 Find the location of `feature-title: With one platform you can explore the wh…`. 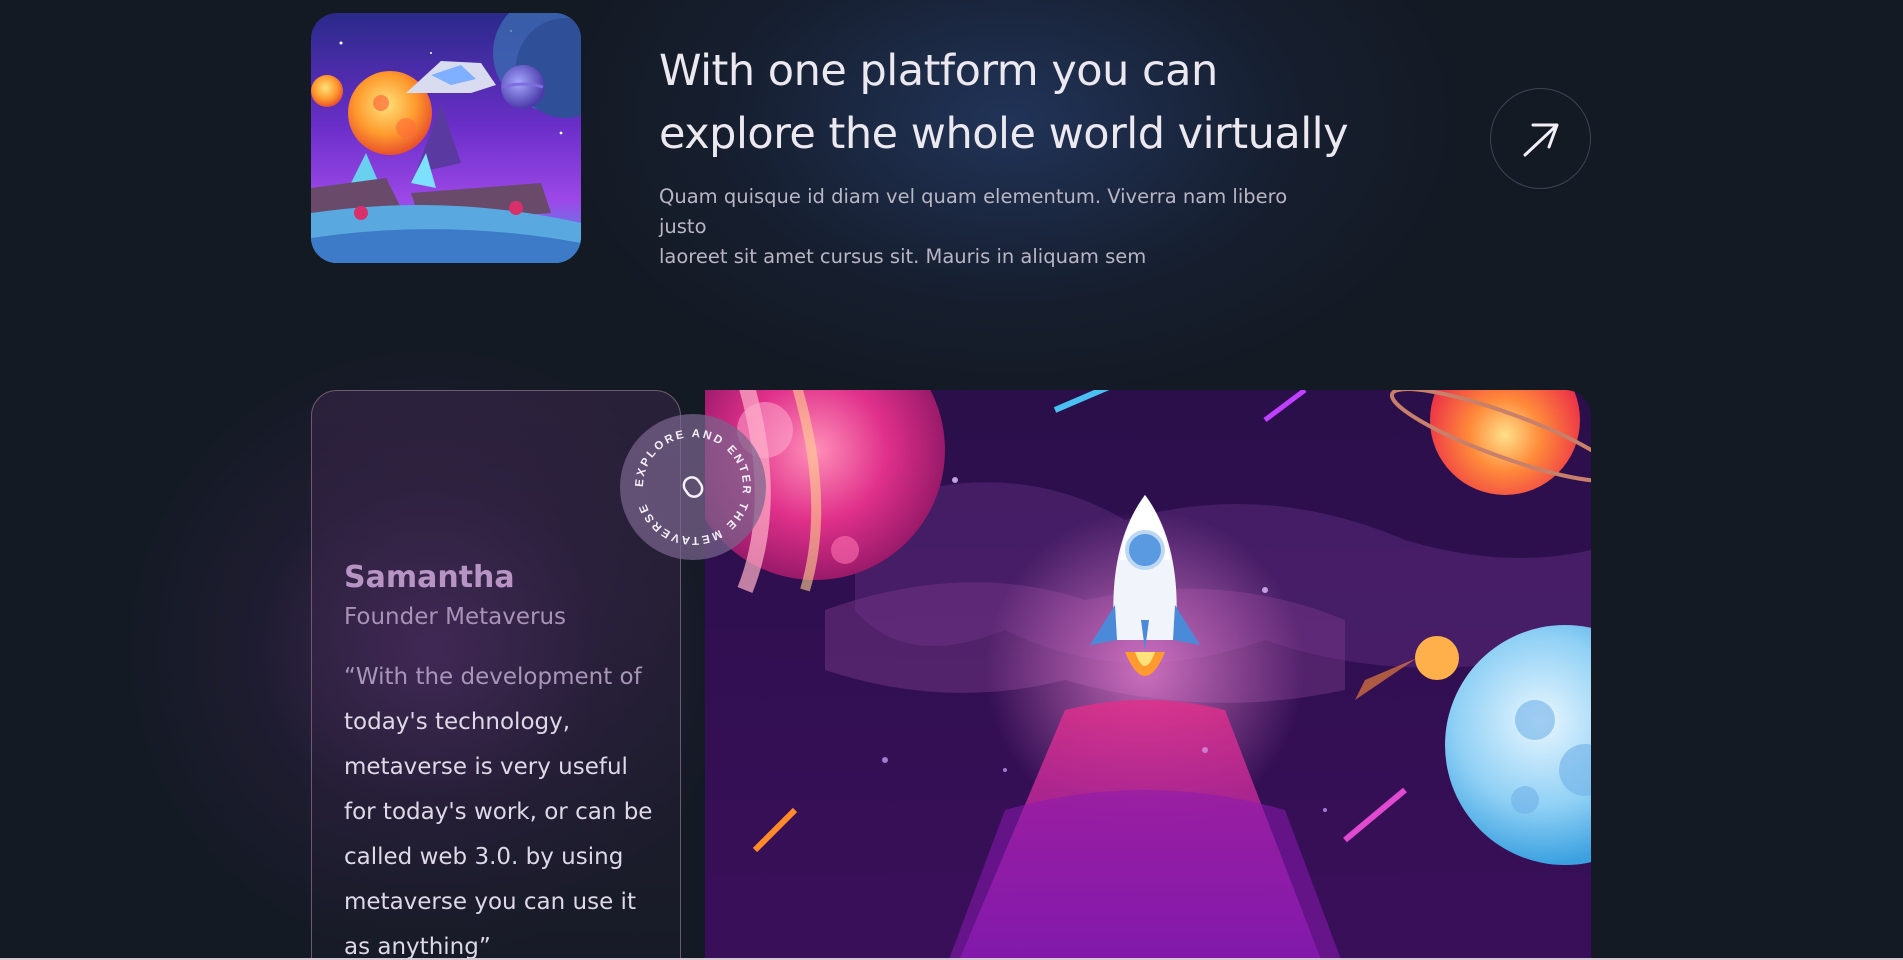

feature-title: With one platform you can explore the wh… is located at coordinates (1019, 103).